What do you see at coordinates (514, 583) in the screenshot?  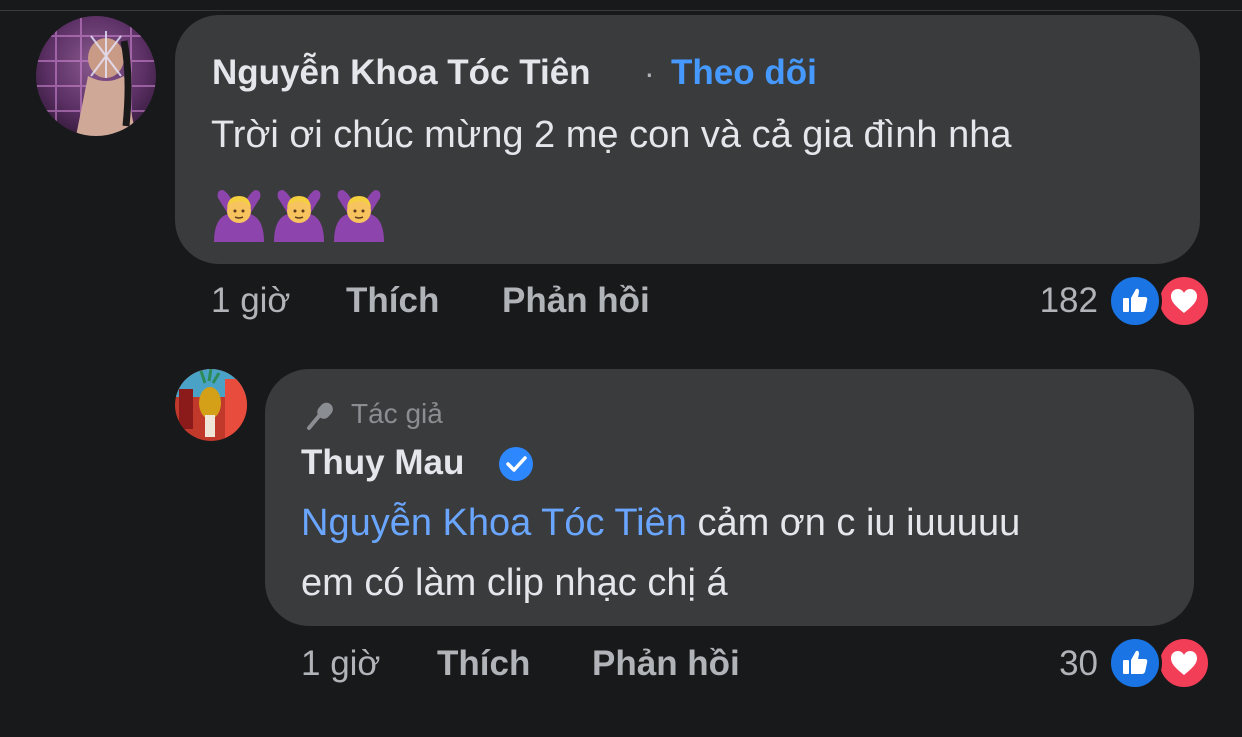 I see `reply-text-line-2: em có làm clip nhạc chị á` at bounding box center [514, 583].